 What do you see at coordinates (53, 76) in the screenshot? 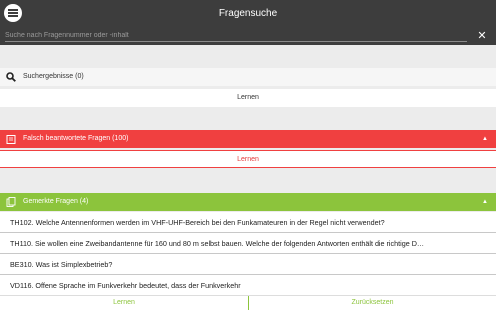
I see `search-results-label: Suchergebnisse (0)` at bounding box center [53, 76].